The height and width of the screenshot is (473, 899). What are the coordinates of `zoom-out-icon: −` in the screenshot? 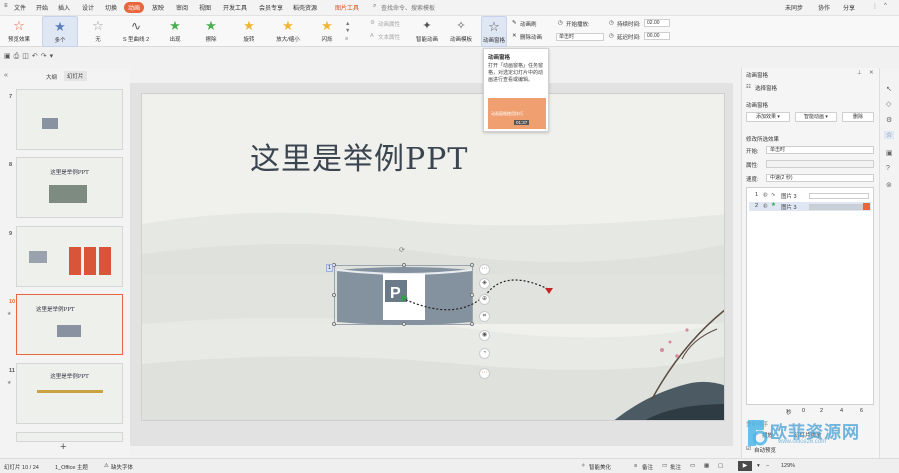 It's located at (767, 466).